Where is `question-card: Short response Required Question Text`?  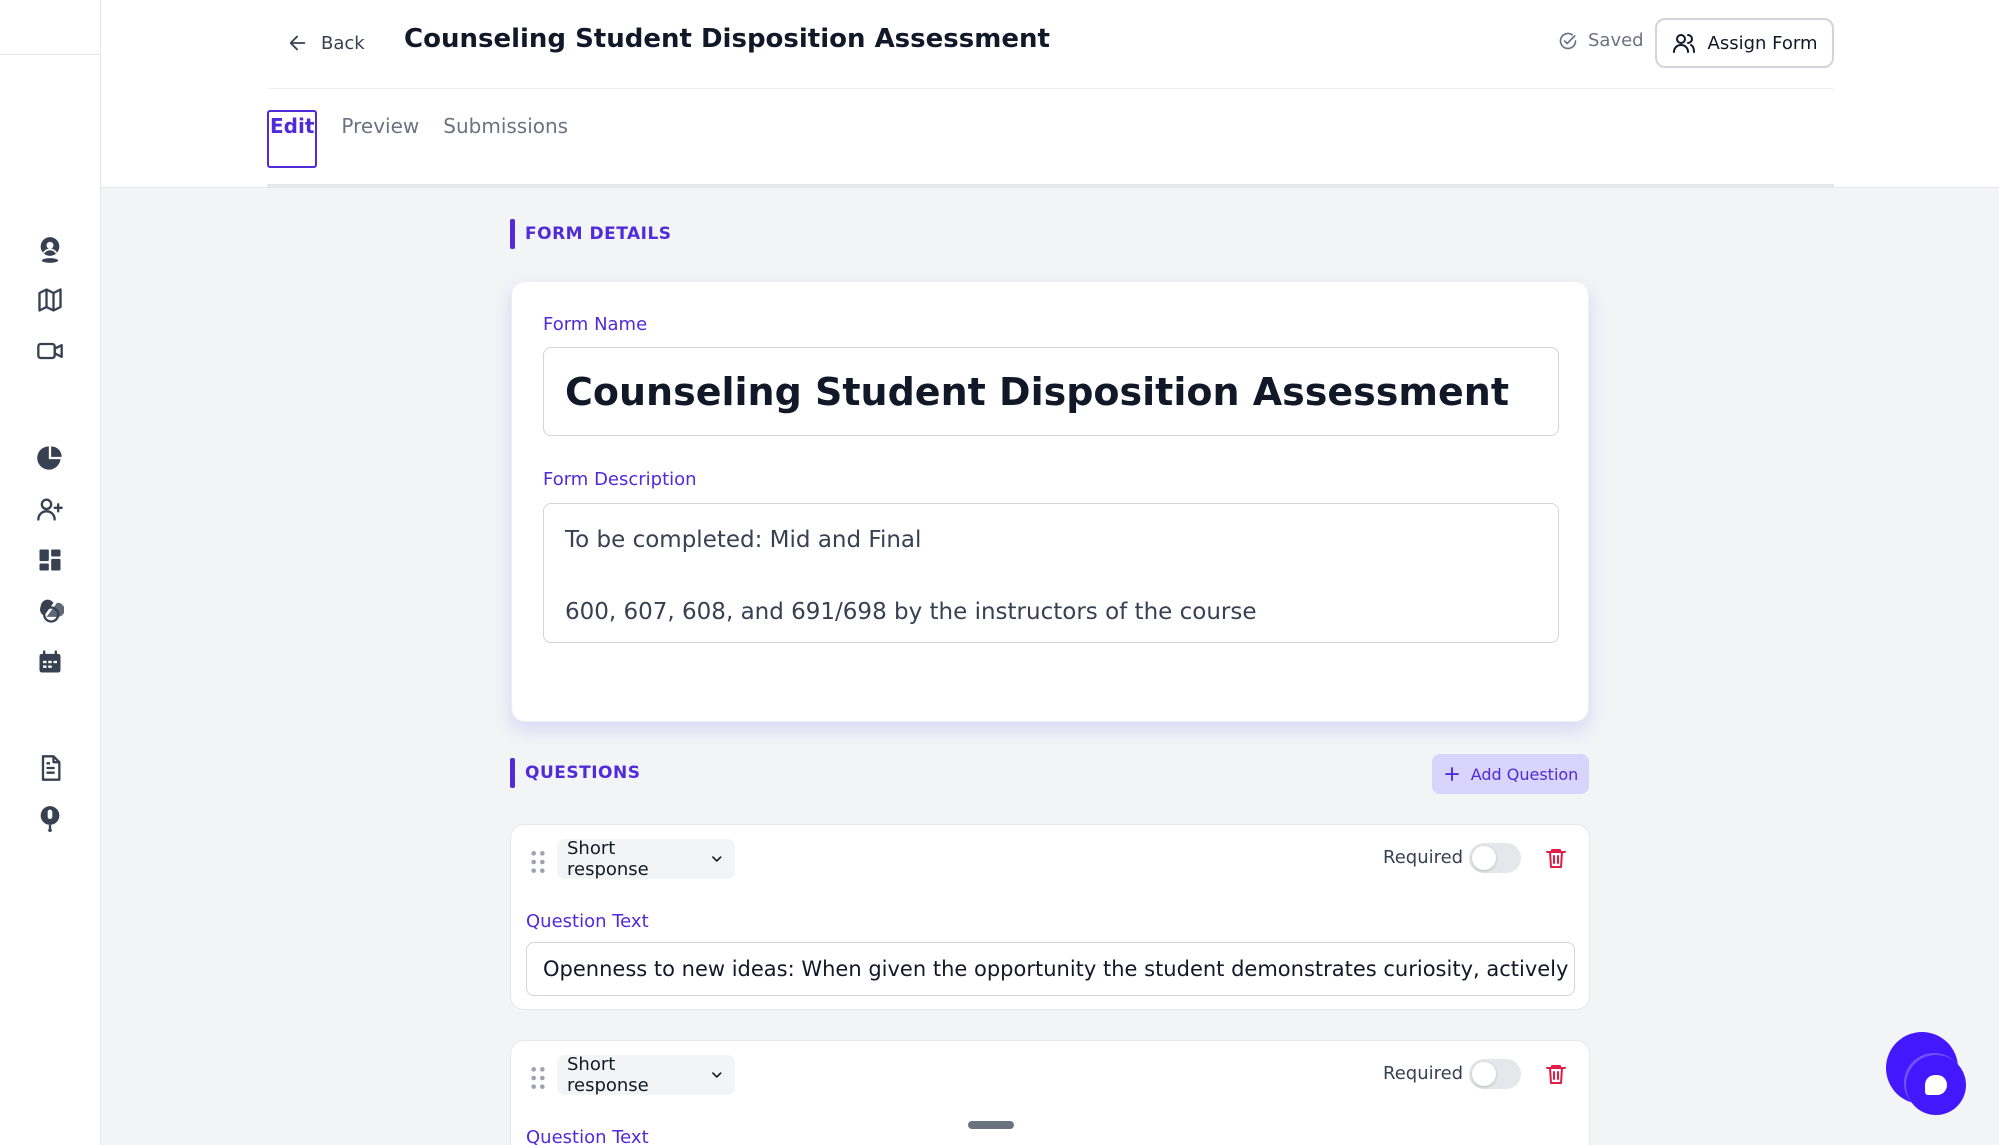 question-card: Short response Required Question Text is located at coordinates (1050, 1092).